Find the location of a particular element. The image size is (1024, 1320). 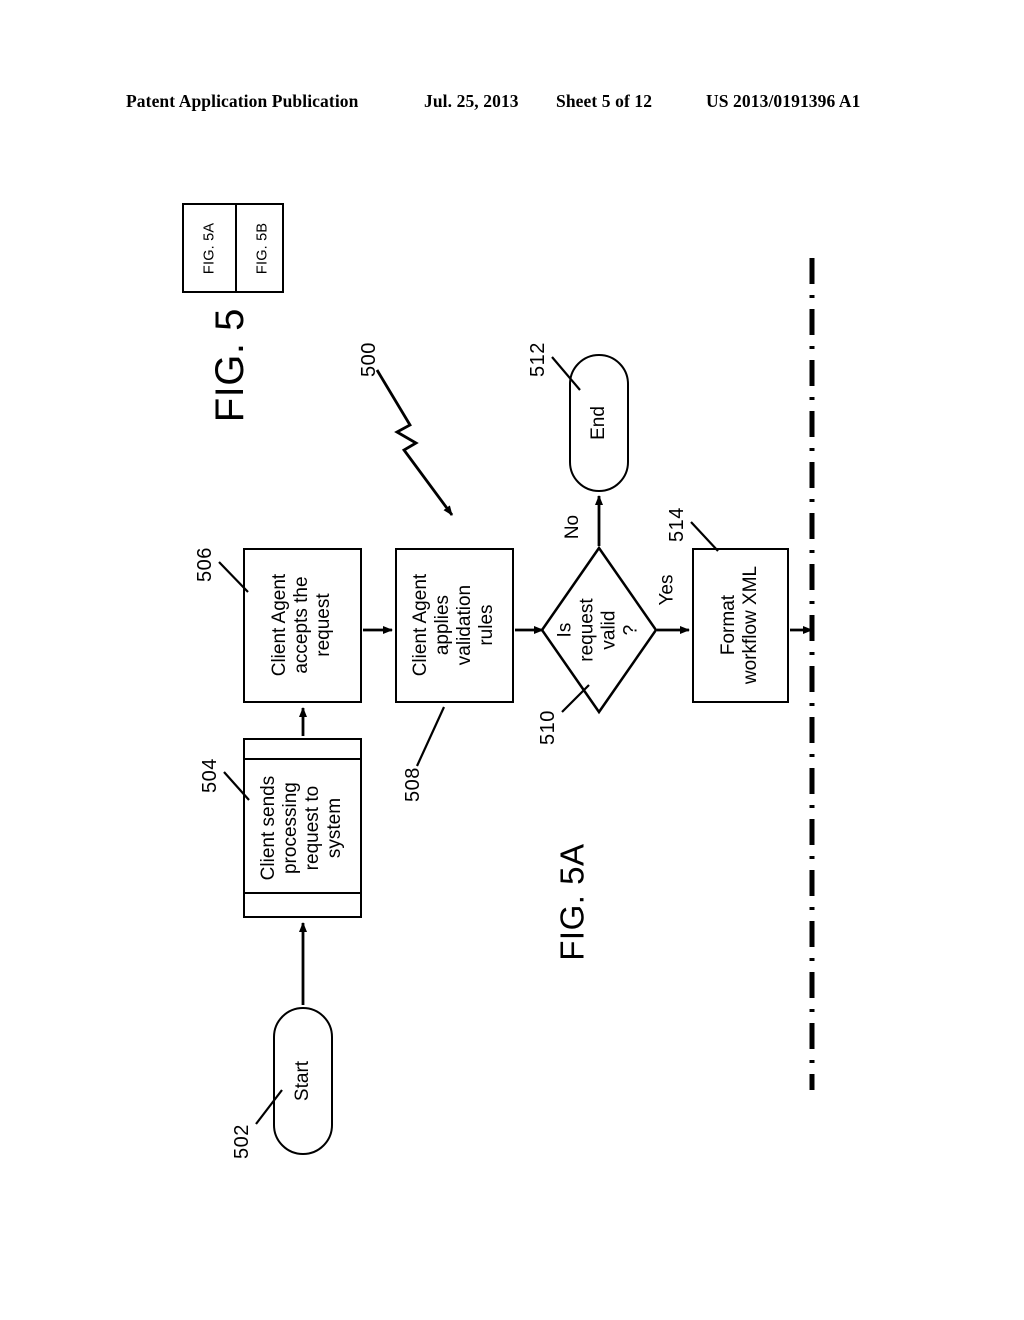

figure-caption: FIG. 5A is located at coordinates (573, 902).